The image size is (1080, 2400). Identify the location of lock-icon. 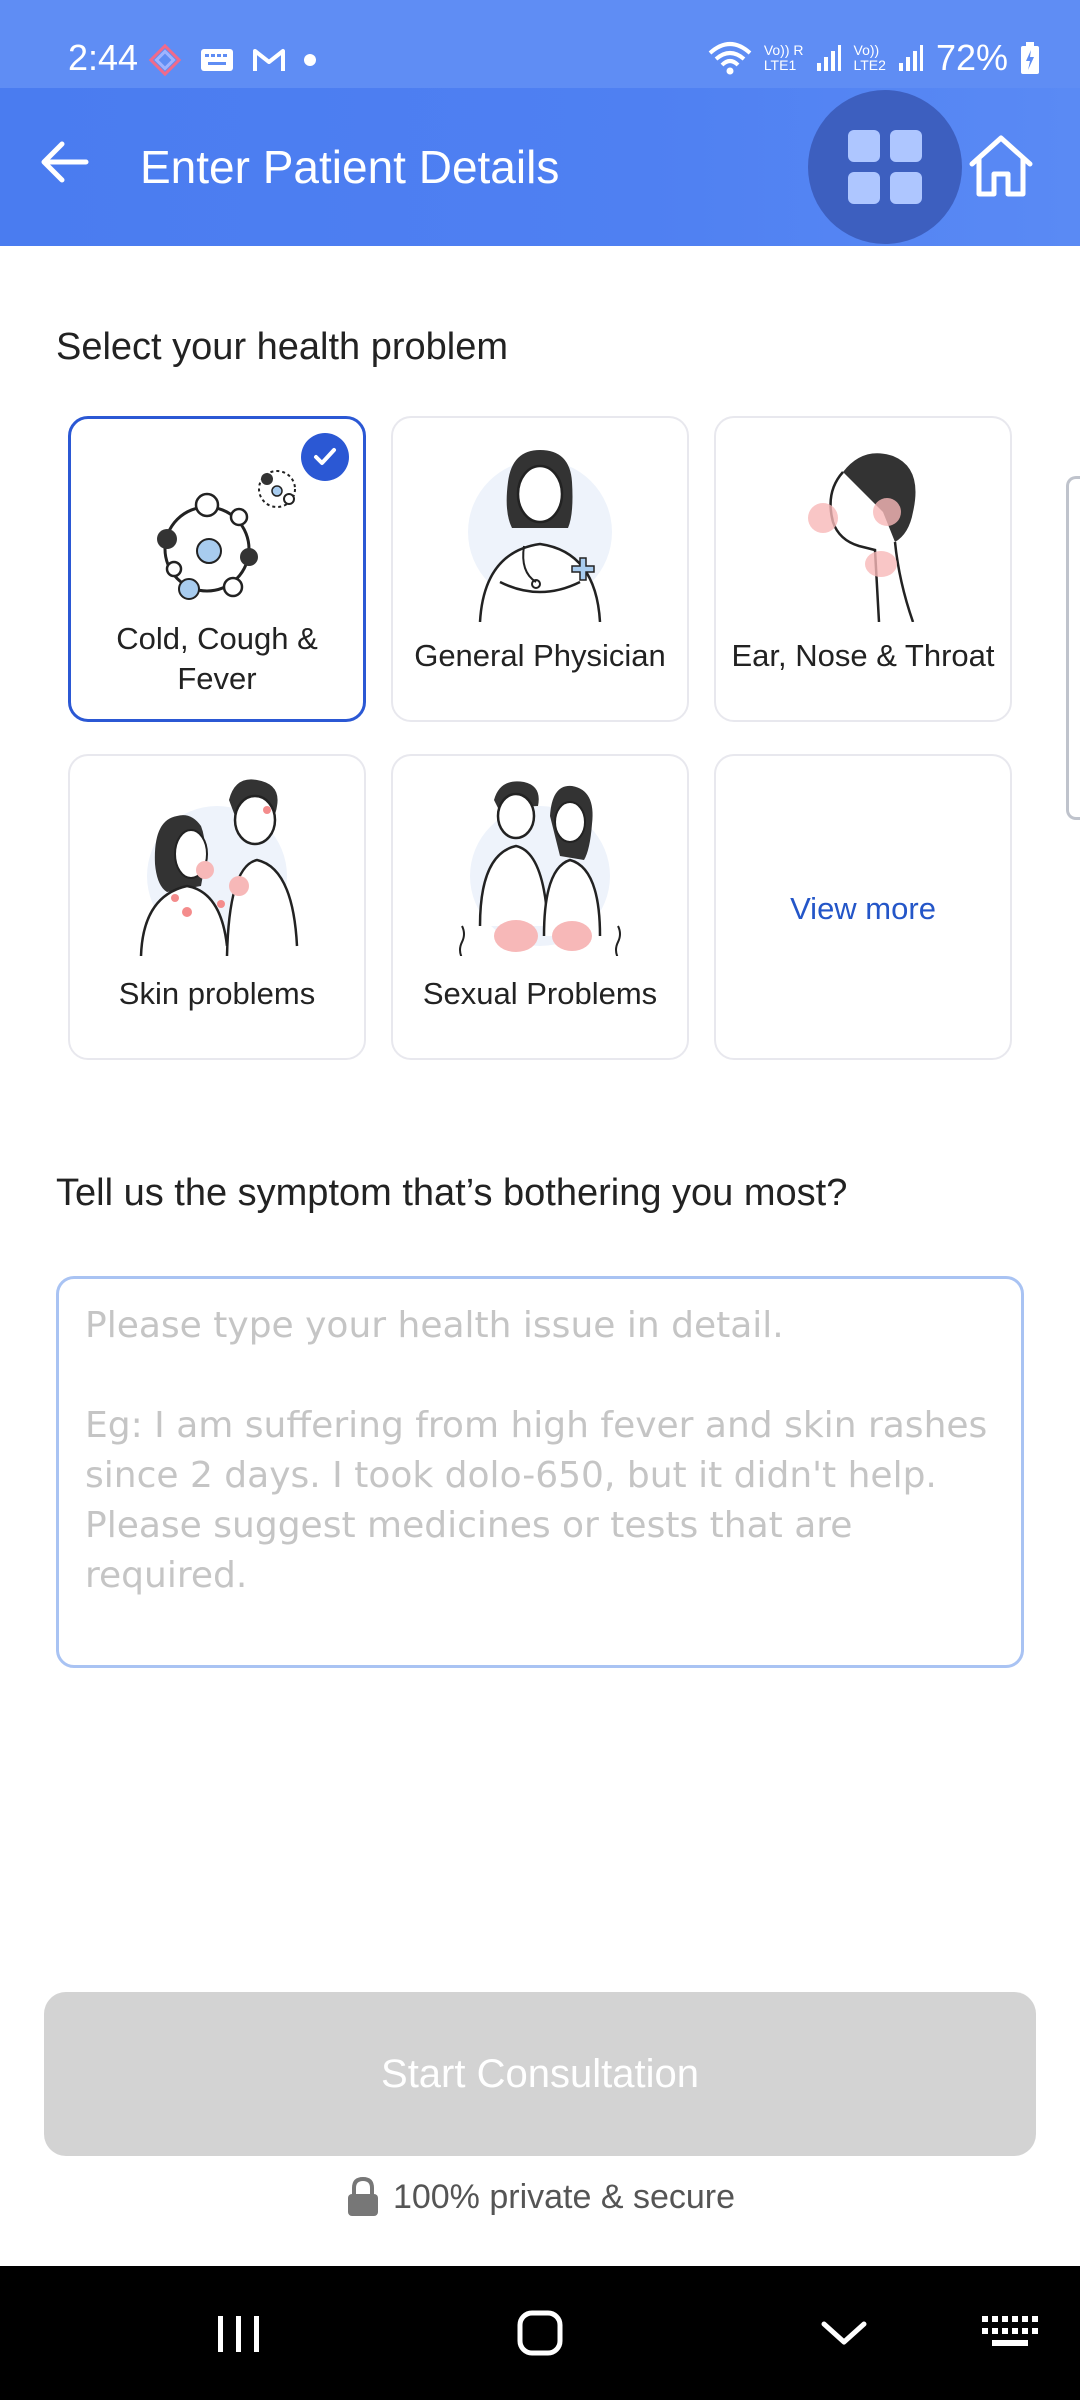
(362, 2196).